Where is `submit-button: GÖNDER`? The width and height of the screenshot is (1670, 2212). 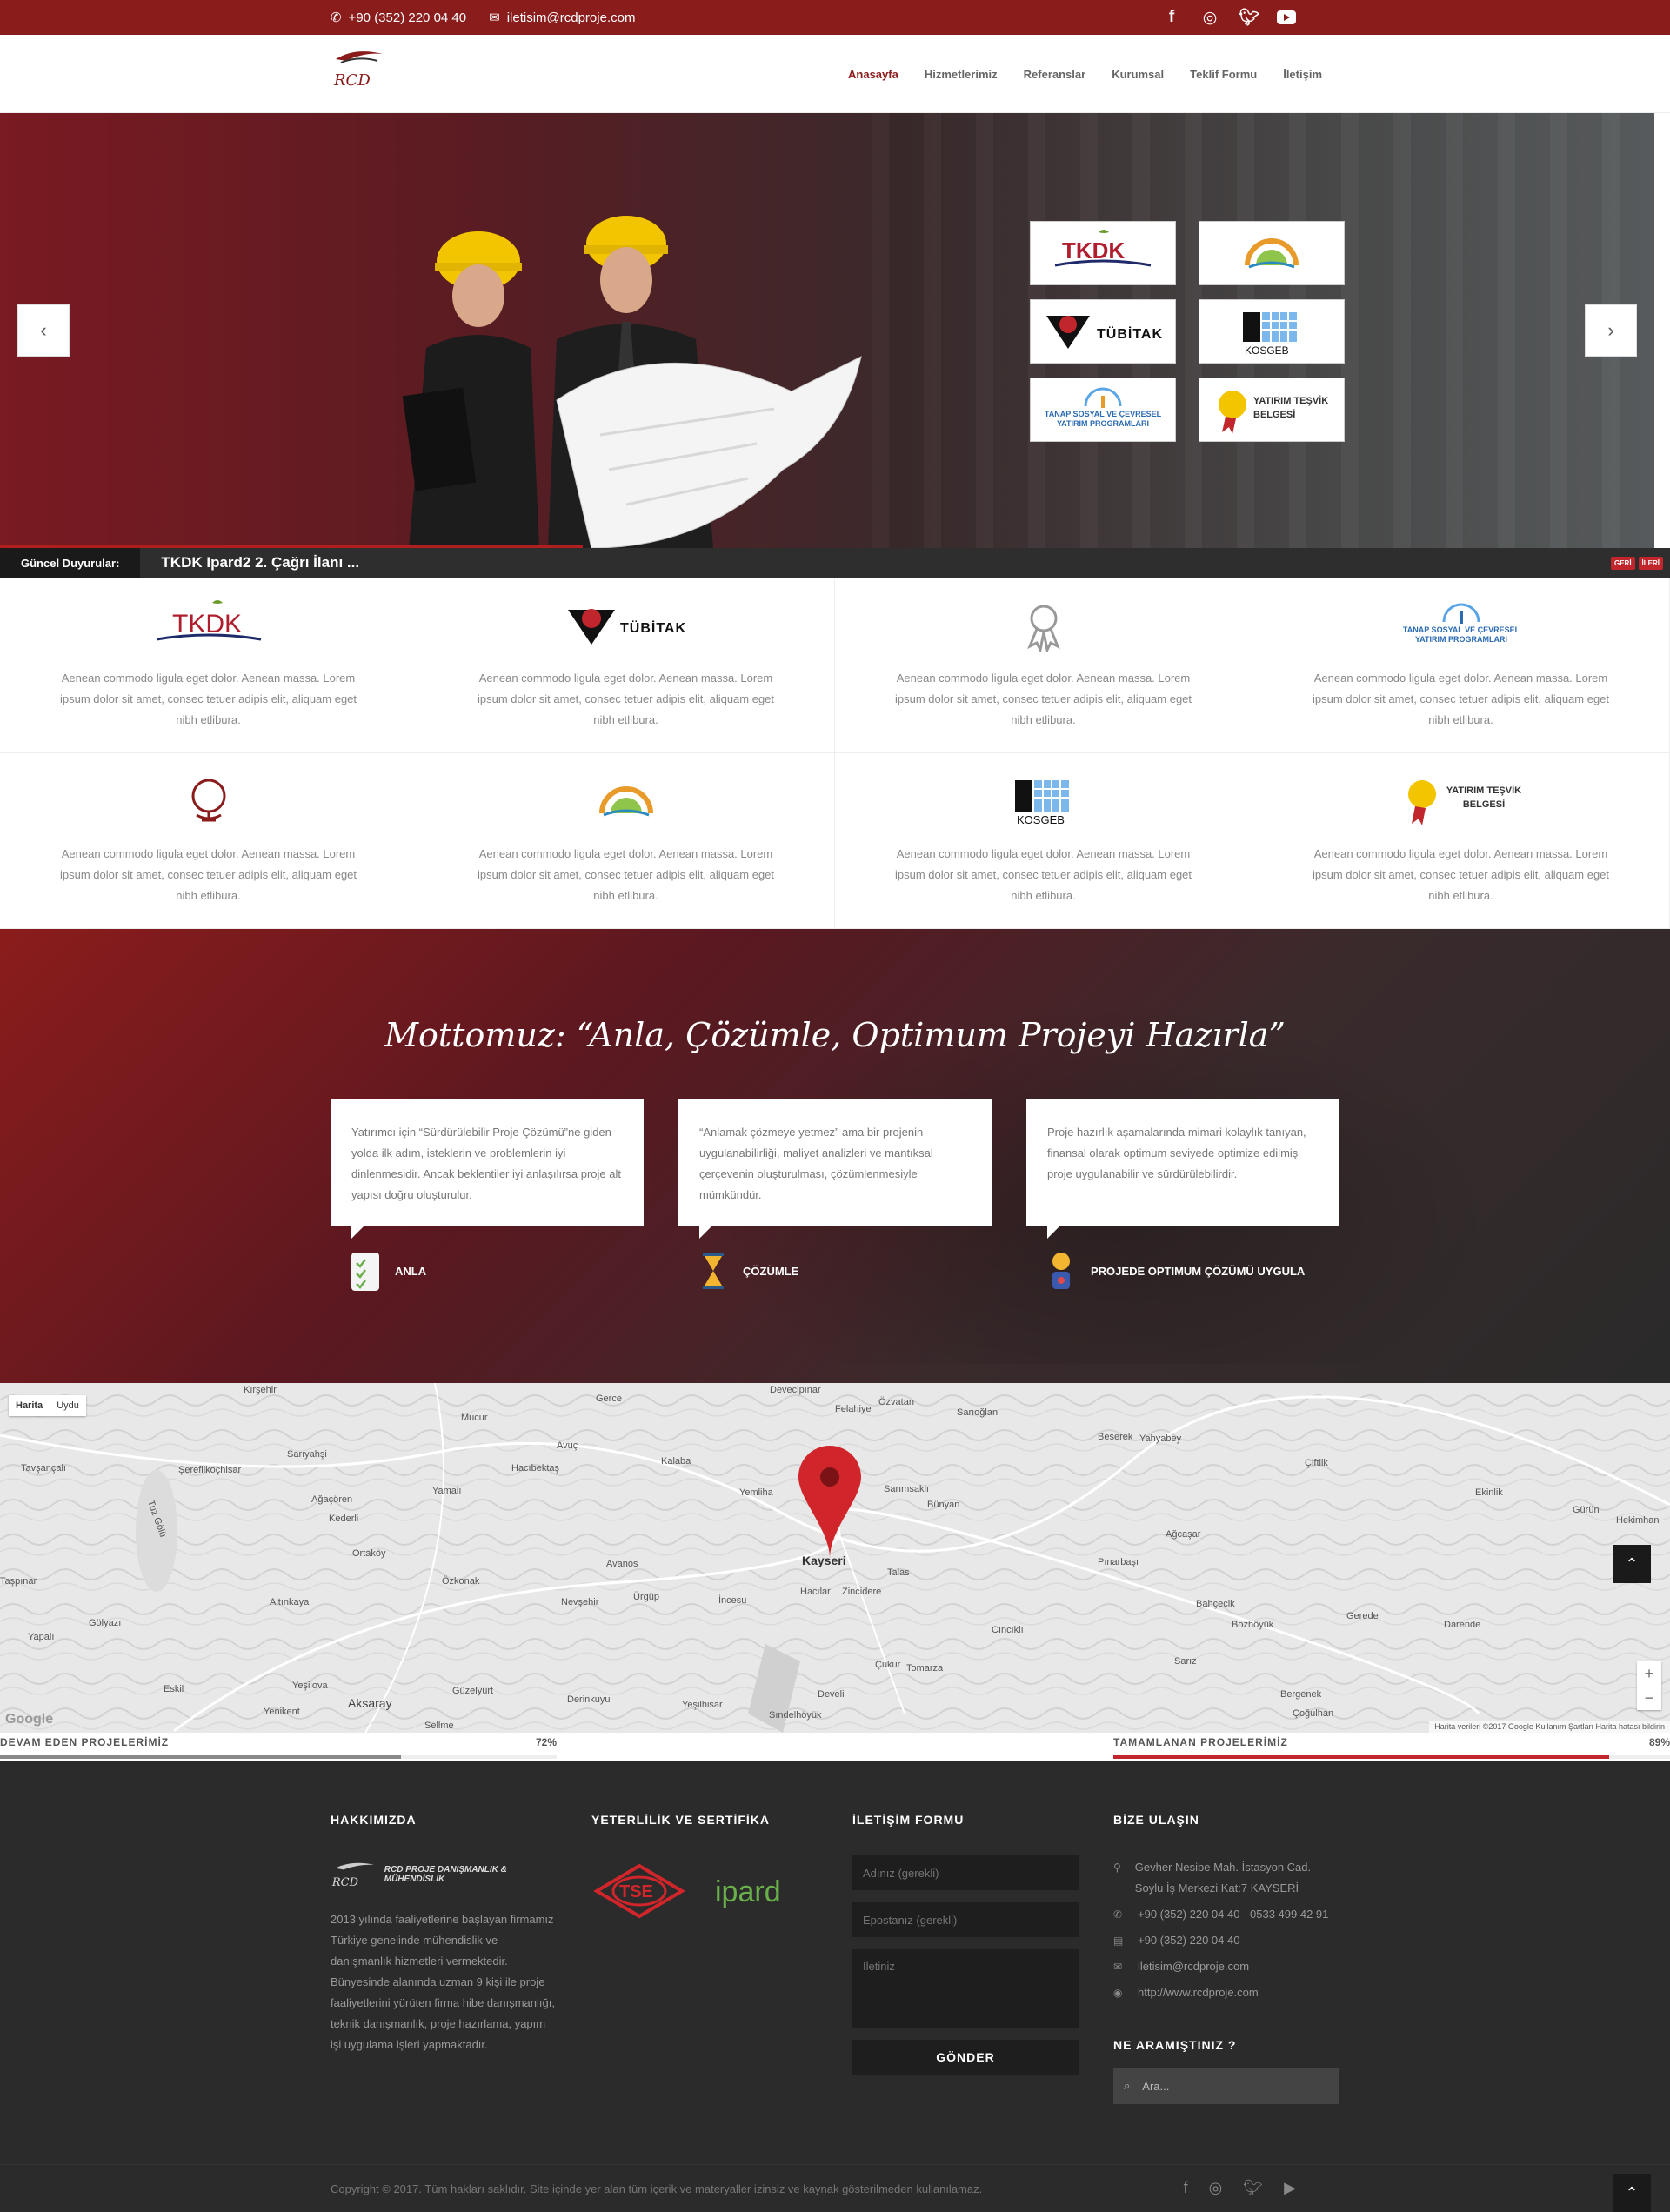 submit-button: GÖNDER is located at coordinates (965, 2057).